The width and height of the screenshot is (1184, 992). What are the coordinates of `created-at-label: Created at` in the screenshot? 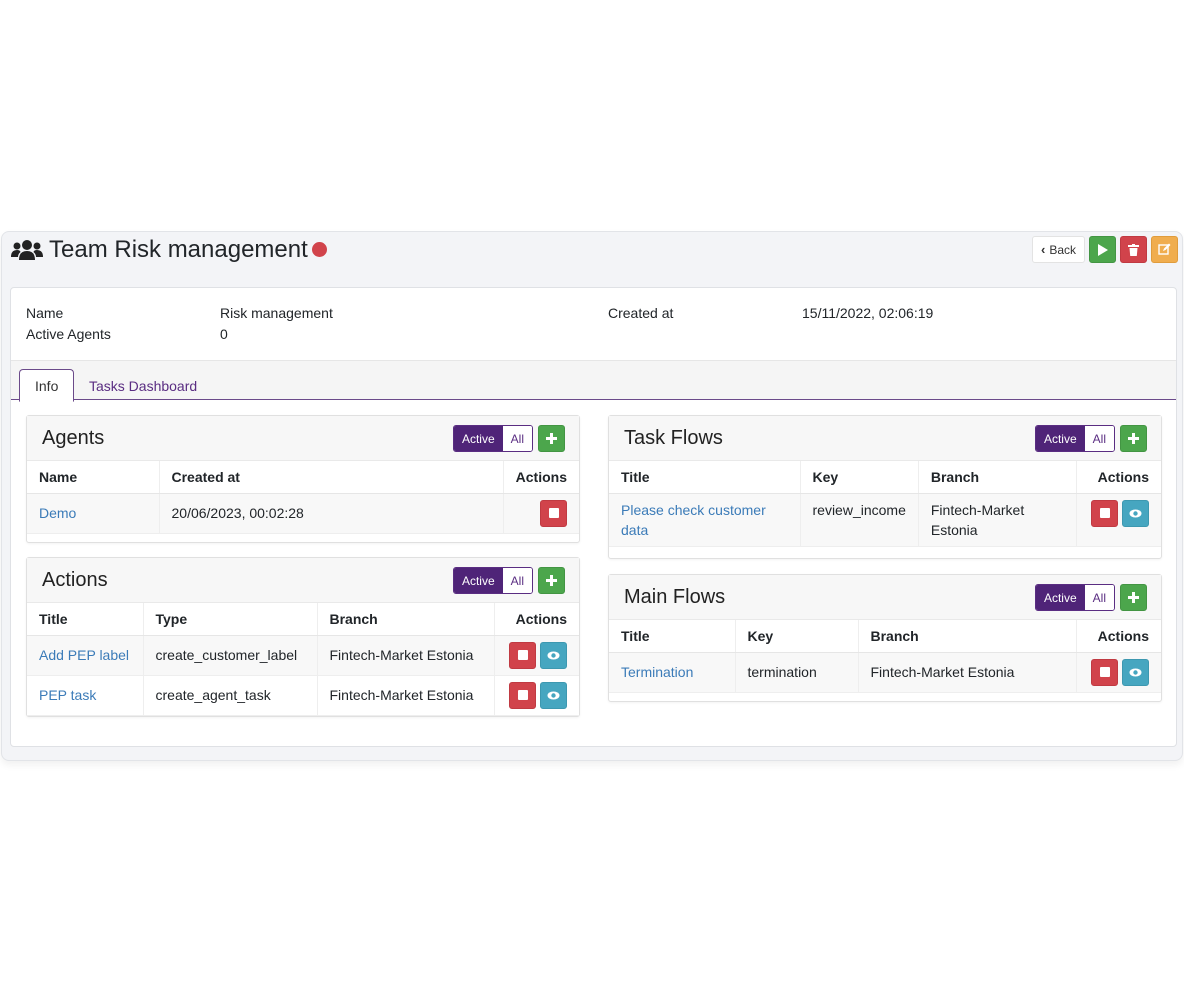 It's located at (641, 313).